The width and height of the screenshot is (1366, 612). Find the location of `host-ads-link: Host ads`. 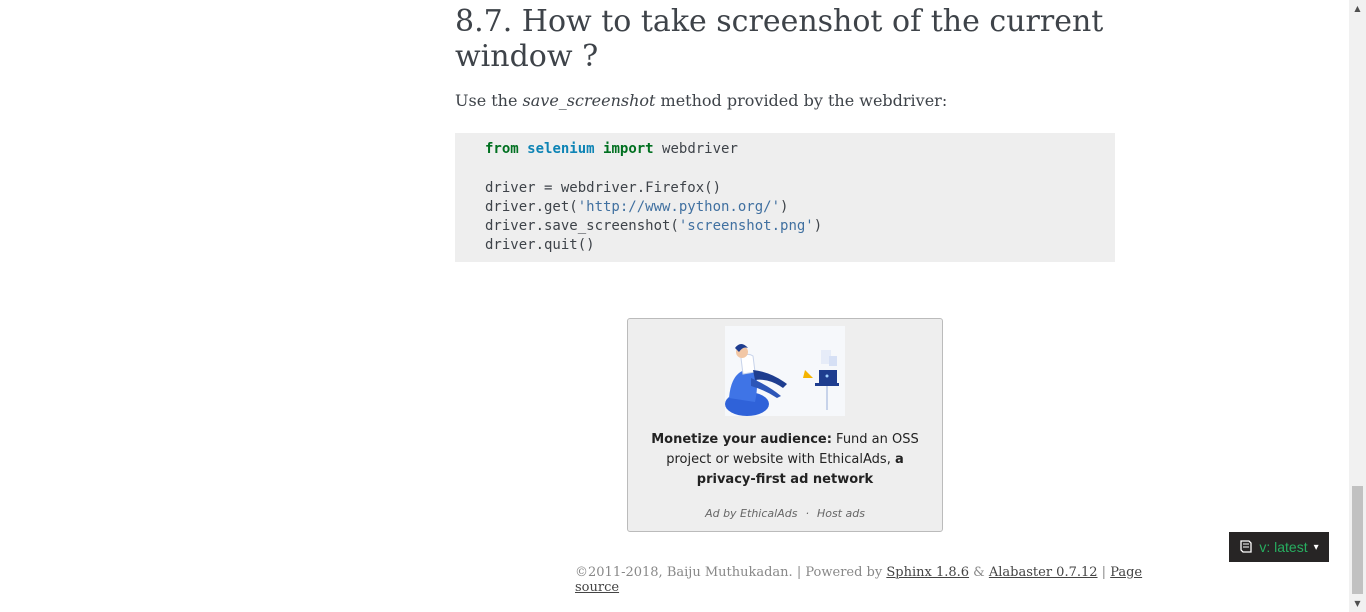

host-ads-link: Host ads is located at coordinates (841, 513).